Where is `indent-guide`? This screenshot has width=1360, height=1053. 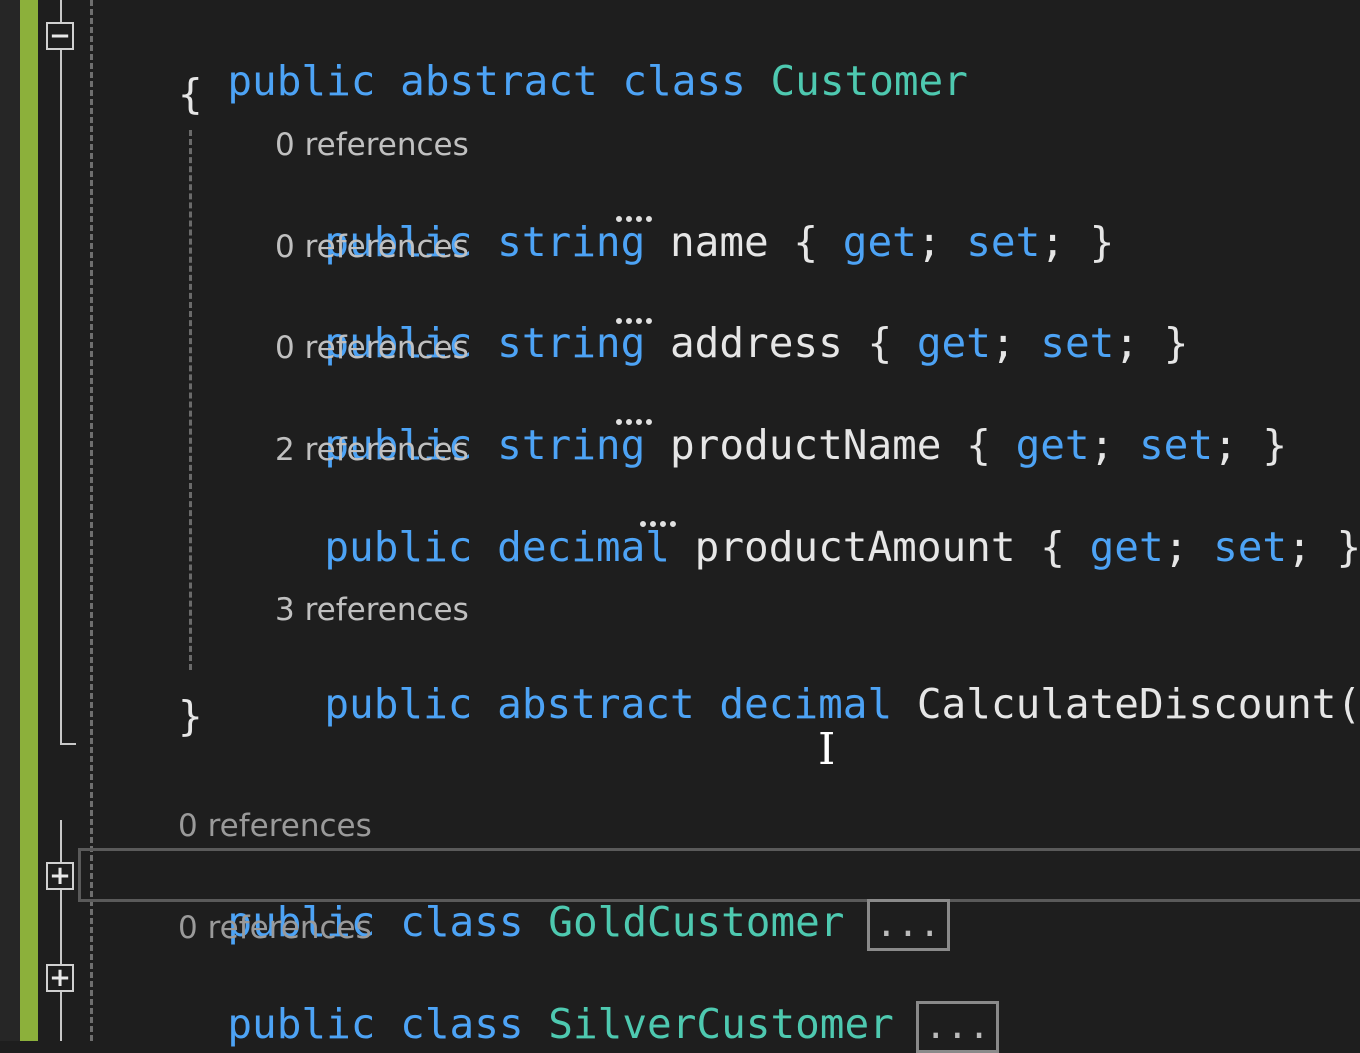 indent-guide is located at coordinates (190, 400).